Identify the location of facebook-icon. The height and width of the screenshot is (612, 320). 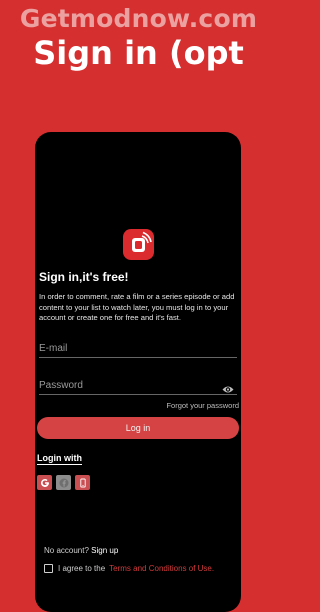
(63, 482).